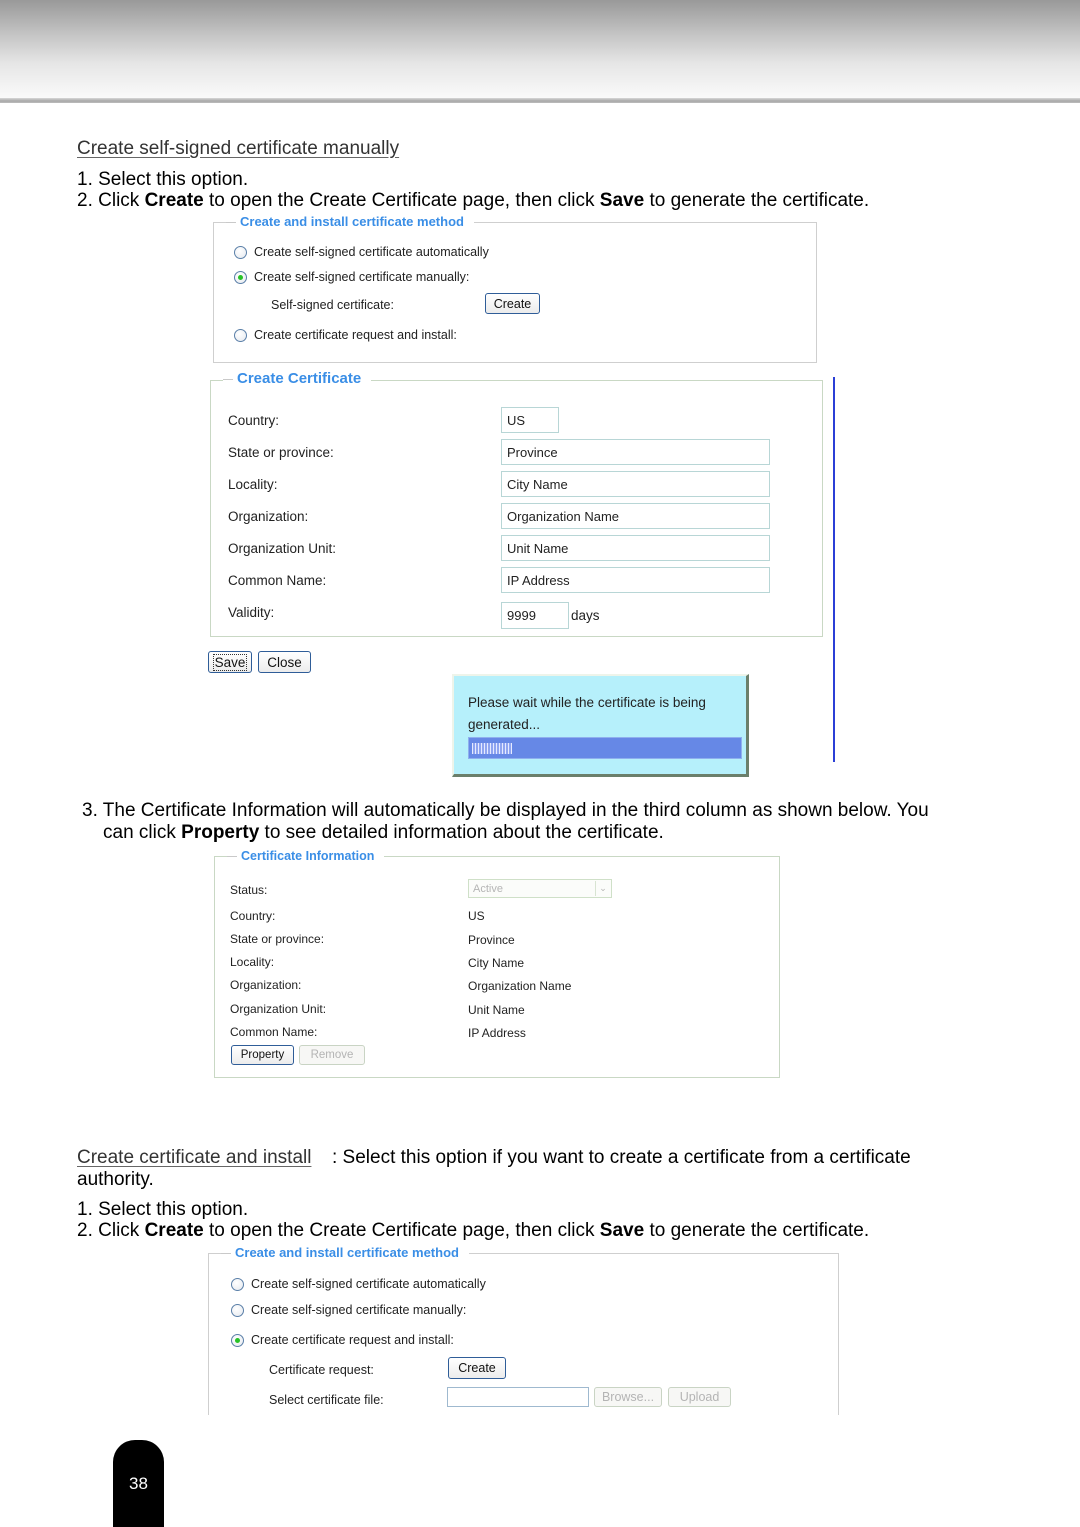 The height and width of the screenshot is (1527, 1080). What do you see at coordinates (252, 962) in the screenshot?
I see `info-locality-label: Locality:` at bounding box center [252, 962].